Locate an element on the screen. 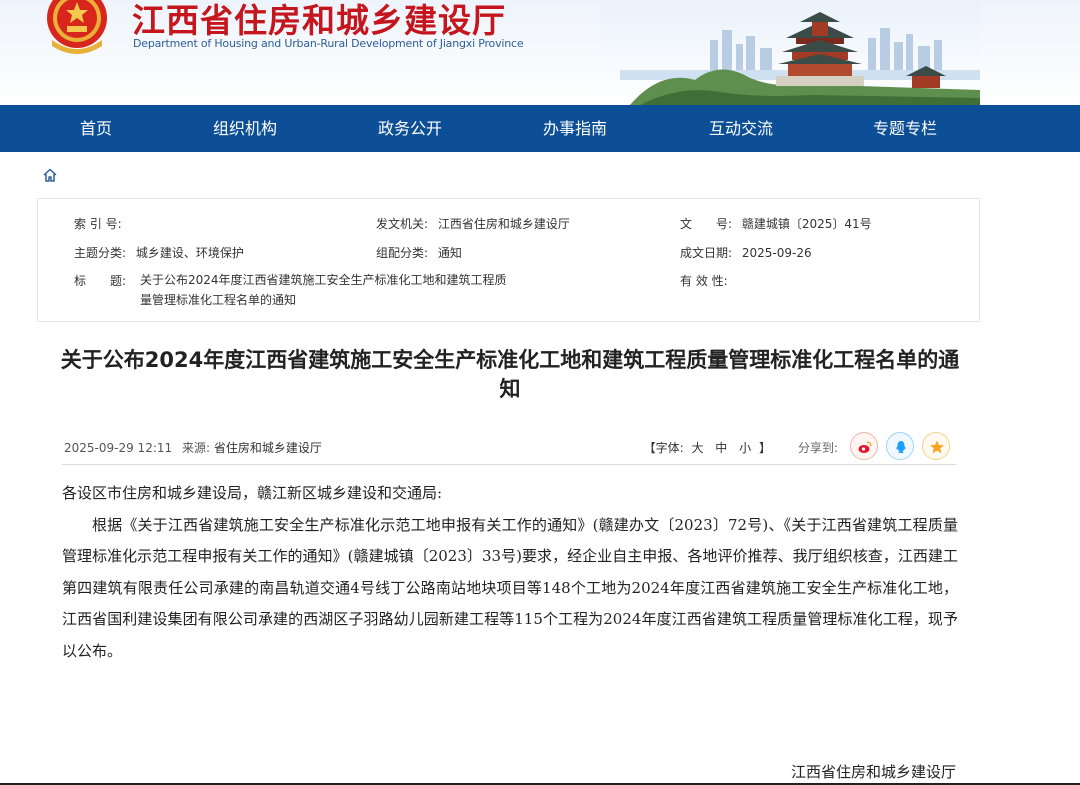 The image size is (1080, 785). meta-issuer: 发文机关: 江西省住房和城乡建设厅 is located at coordinates (473, 223).